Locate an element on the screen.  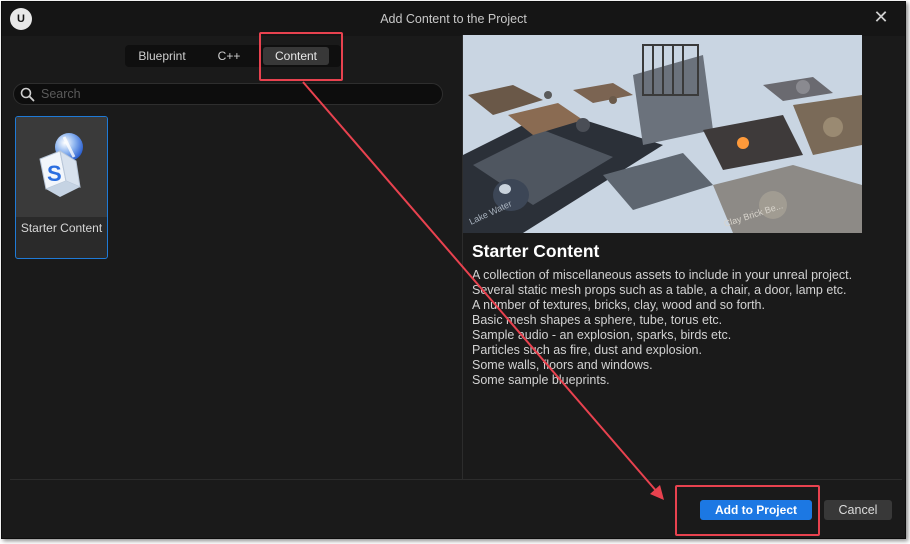
search-bar is located at coordinates (228, 94).